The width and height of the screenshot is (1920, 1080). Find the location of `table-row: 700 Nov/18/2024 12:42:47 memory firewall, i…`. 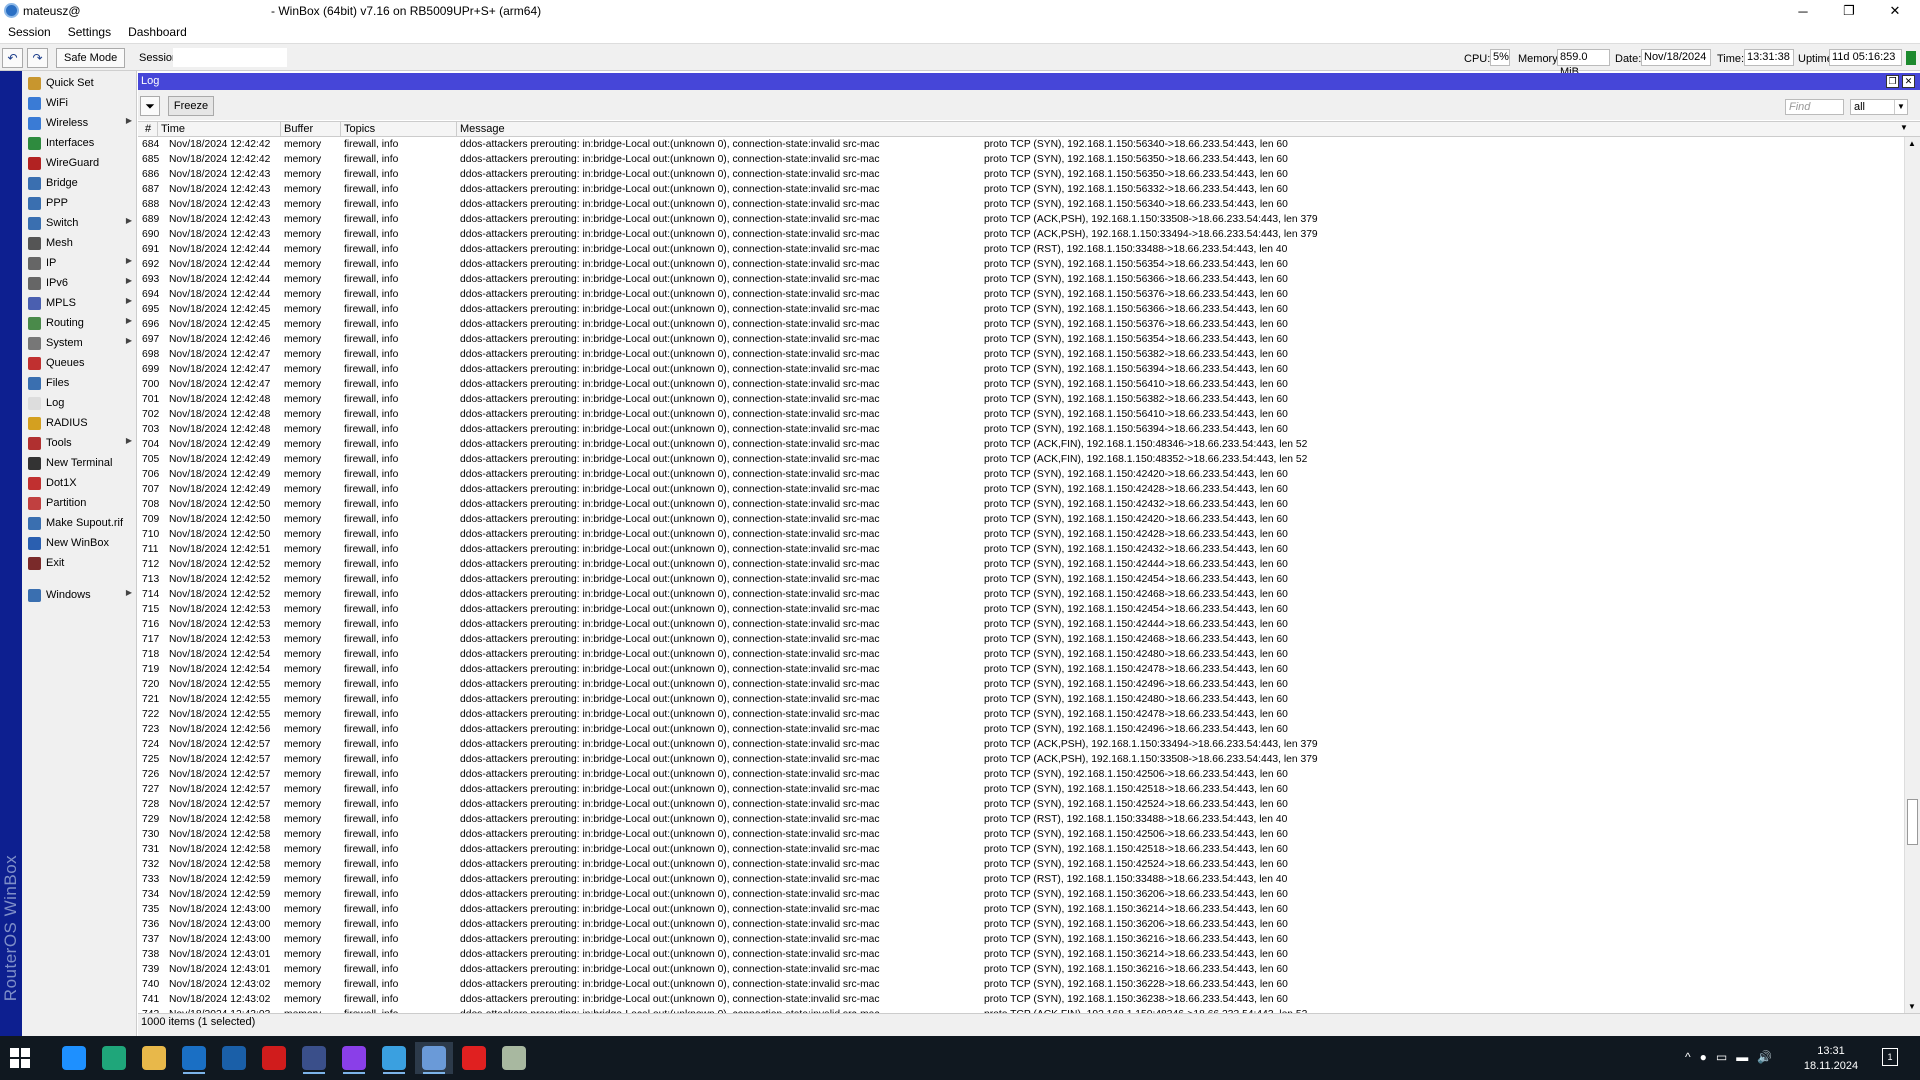

table-row: 700 Nov/18/2024 12:42:47 memory firewall, i… is located at coordinates (1021, 384).